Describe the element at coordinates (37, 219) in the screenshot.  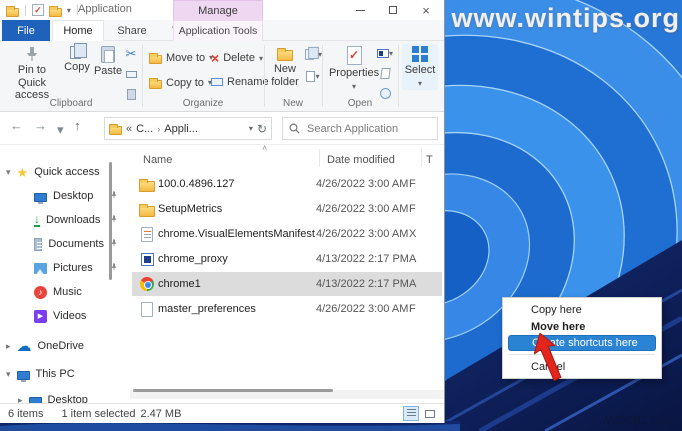
I see `downloads-icon: ↓` at that location.